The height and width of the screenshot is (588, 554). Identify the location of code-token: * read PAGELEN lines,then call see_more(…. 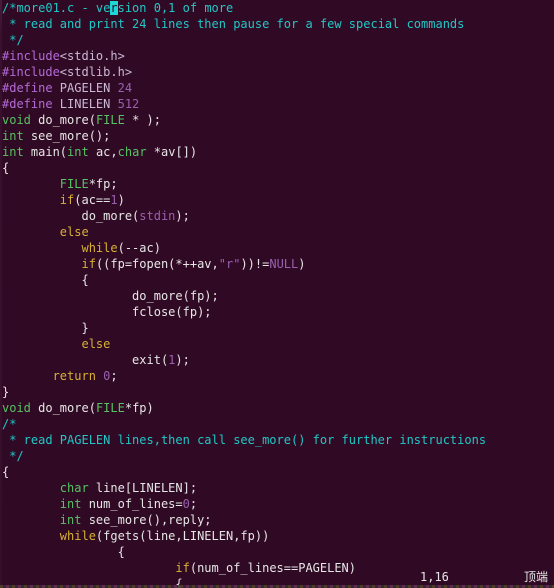
(244, 440).